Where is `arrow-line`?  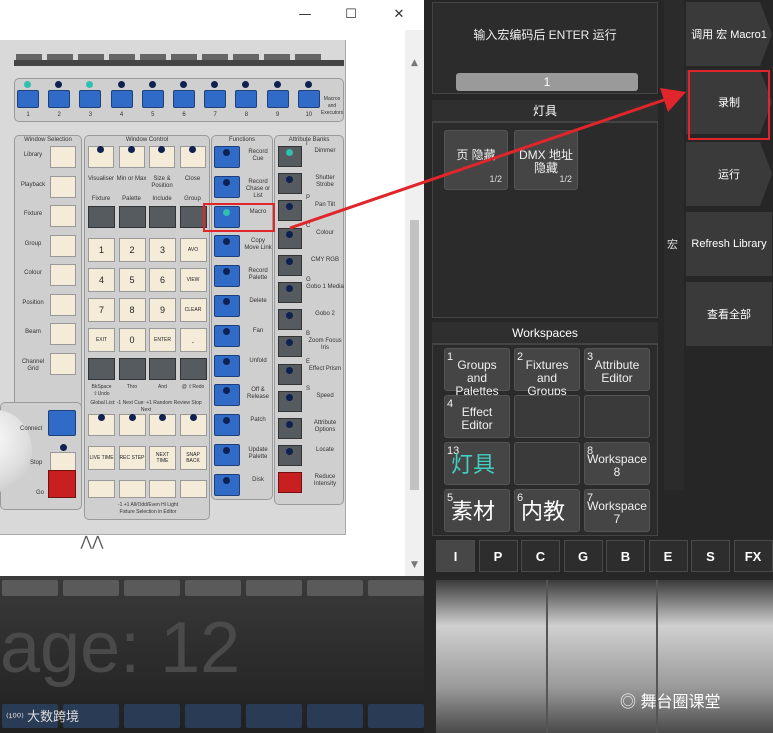 arrow-line is located at coordinates (477, 164).